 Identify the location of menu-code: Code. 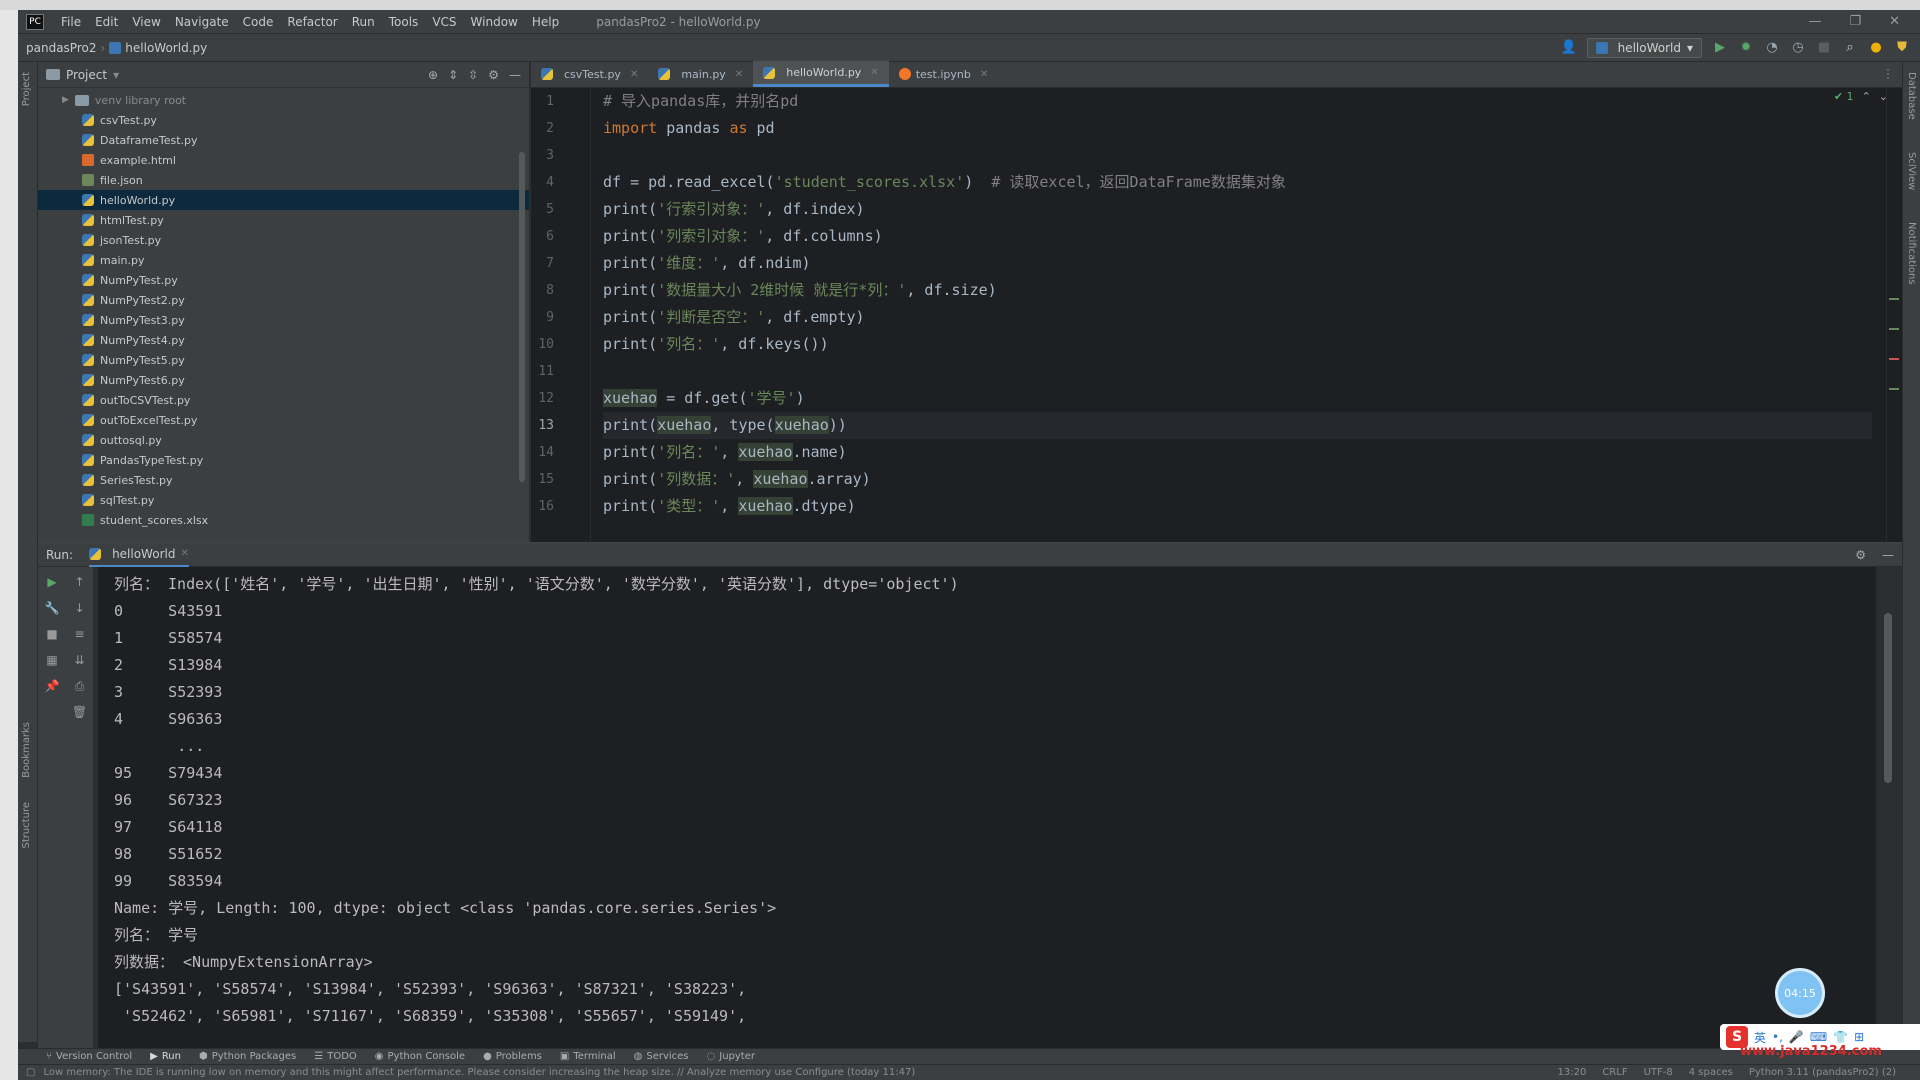
(258, 22).